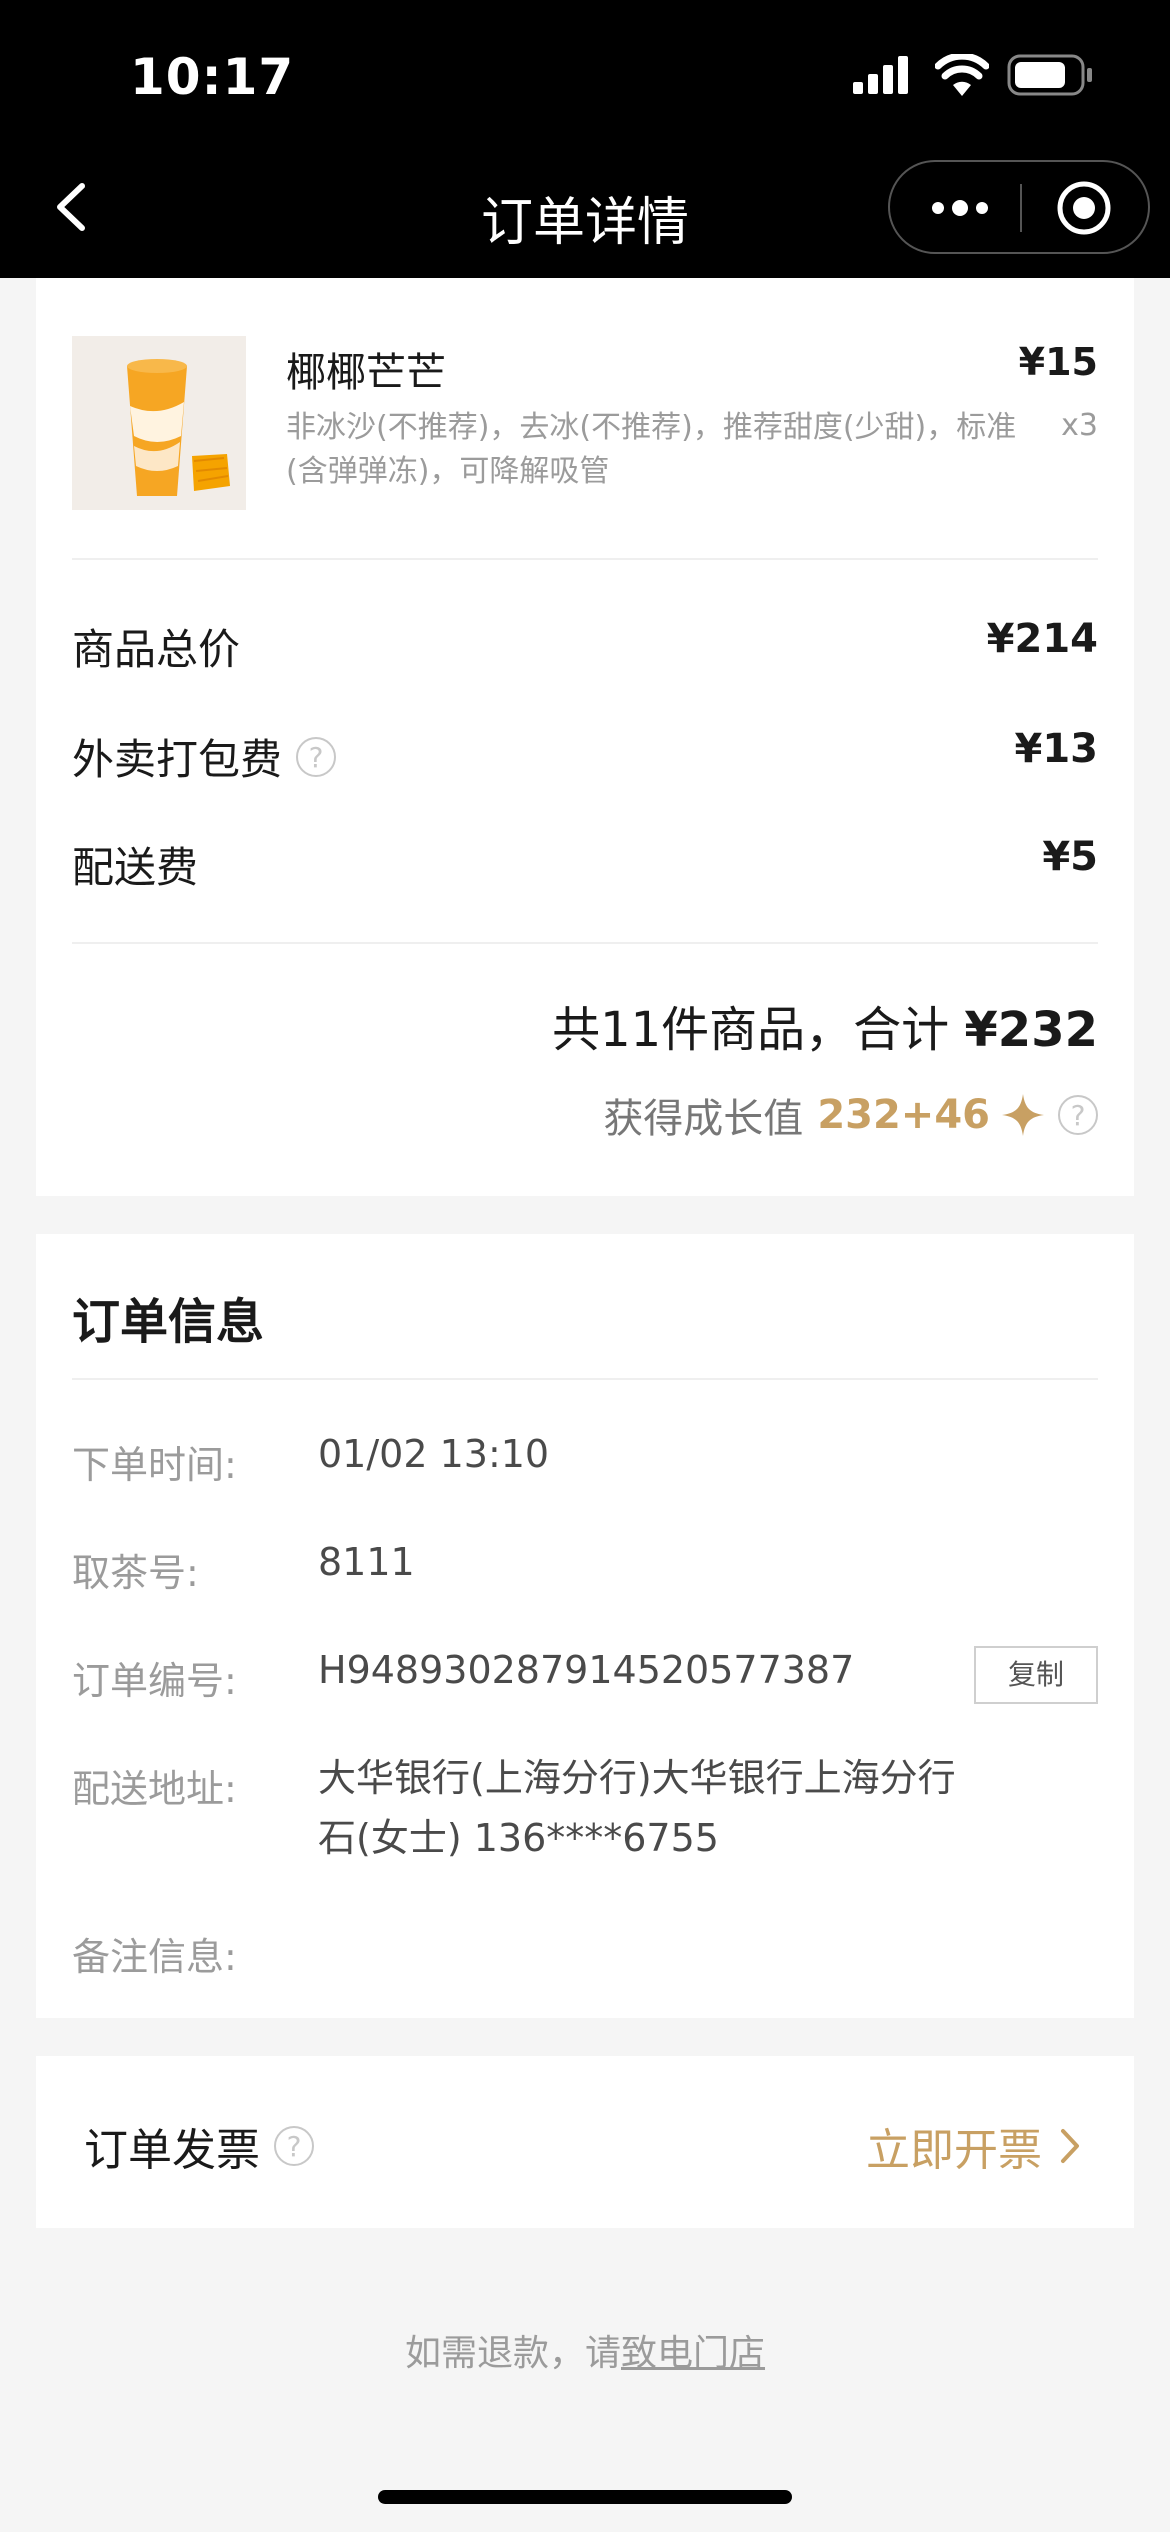 This screenshot has height=2532, width=1170. Describe the element at coordinates (156, 649) in the screenshot. I see `goods-total-label: 商品总价` at that location.